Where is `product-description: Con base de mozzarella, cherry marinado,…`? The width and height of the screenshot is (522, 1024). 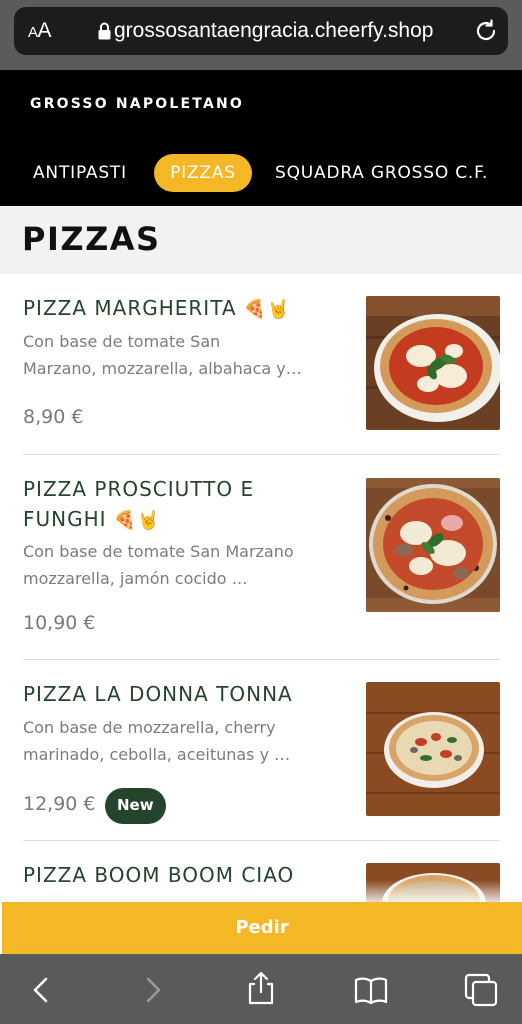 product-description: Con base de mozzarella, cherry marinado,… is located at coordinates (157, 741).